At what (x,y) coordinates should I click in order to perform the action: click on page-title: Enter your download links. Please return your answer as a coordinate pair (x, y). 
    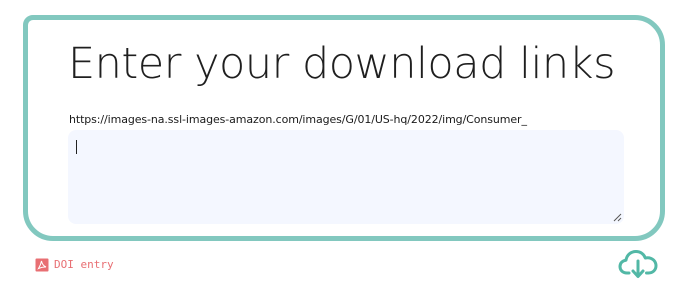
    Looking at the image, I should click on (341, 64).